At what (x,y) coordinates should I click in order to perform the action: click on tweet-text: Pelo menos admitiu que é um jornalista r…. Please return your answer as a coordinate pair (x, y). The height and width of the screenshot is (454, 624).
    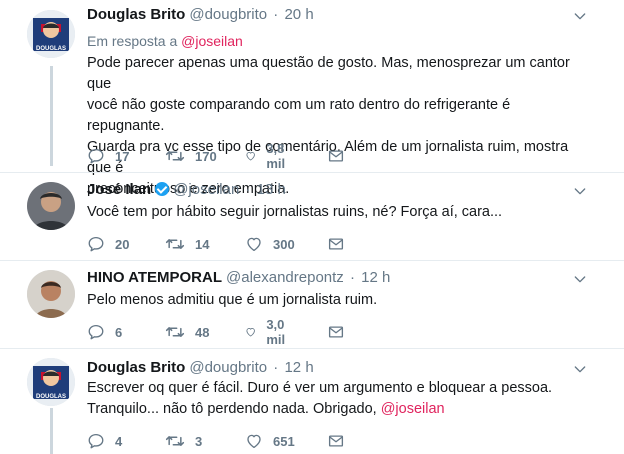
    Looking at the image, I should click on (337, 300).